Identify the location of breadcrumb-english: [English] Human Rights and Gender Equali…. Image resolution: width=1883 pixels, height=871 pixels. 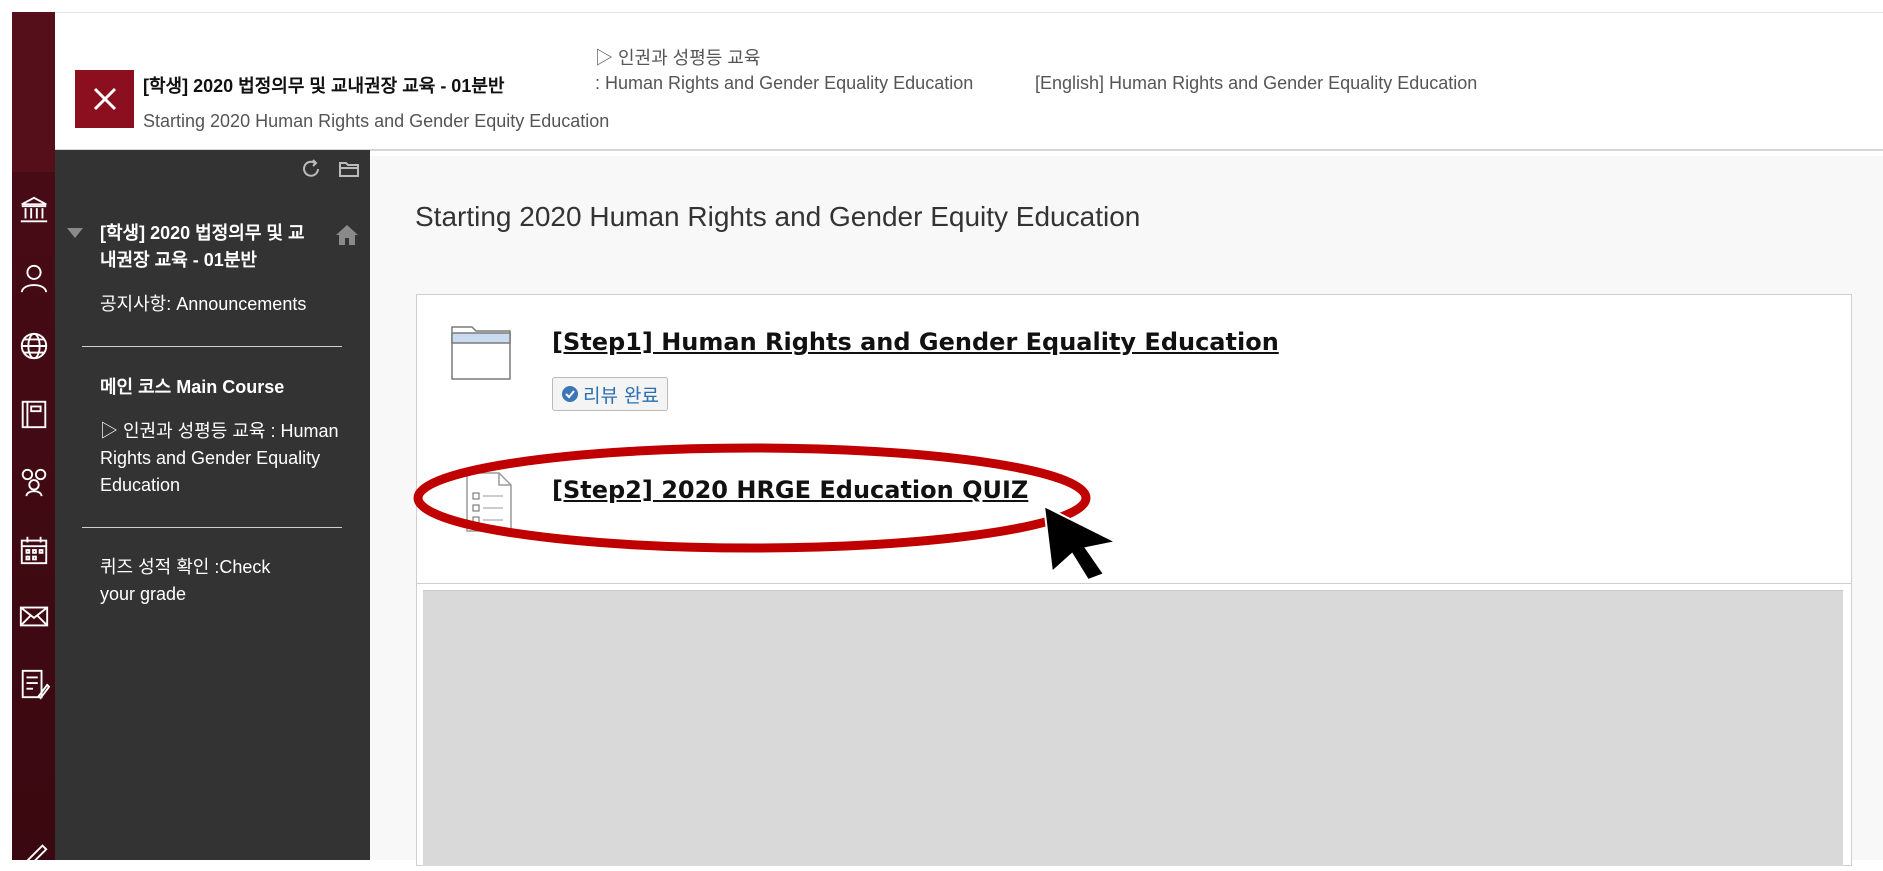
(1256, 83).